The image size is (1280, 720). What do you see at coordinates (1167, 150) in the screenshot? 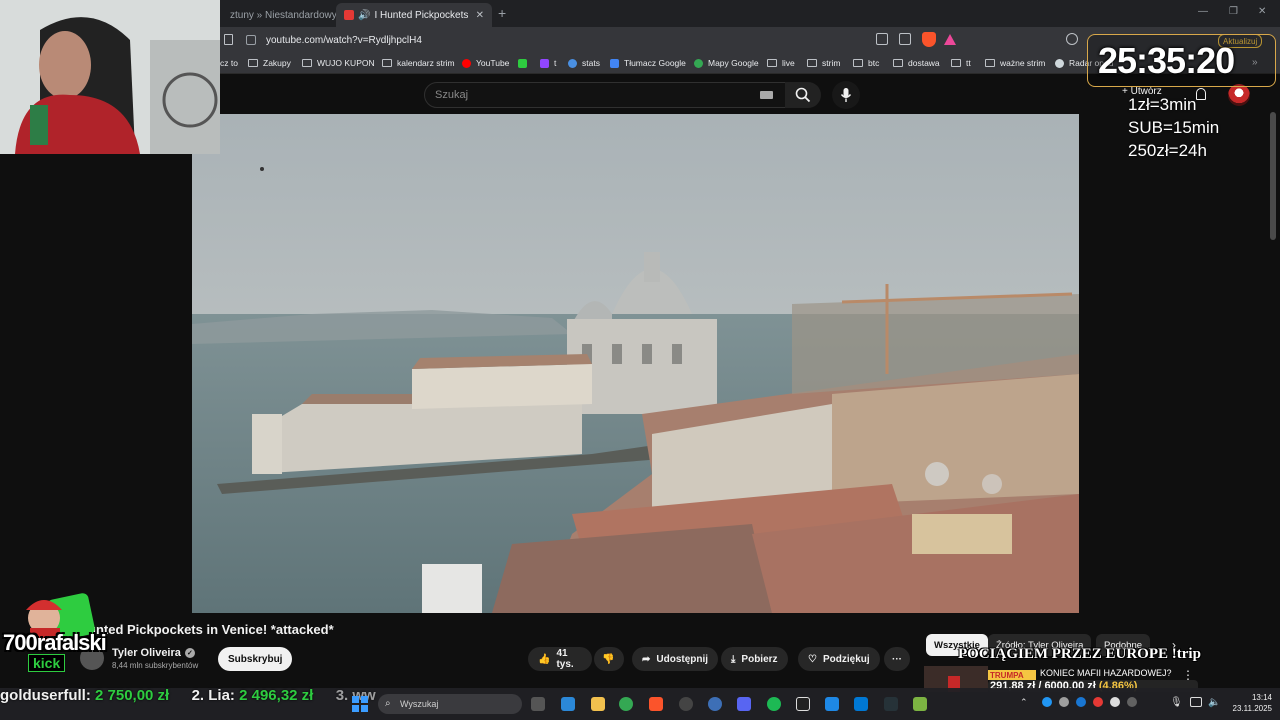
I see `rate-line: 250zł=24h` at bounding box center [1167, 150].